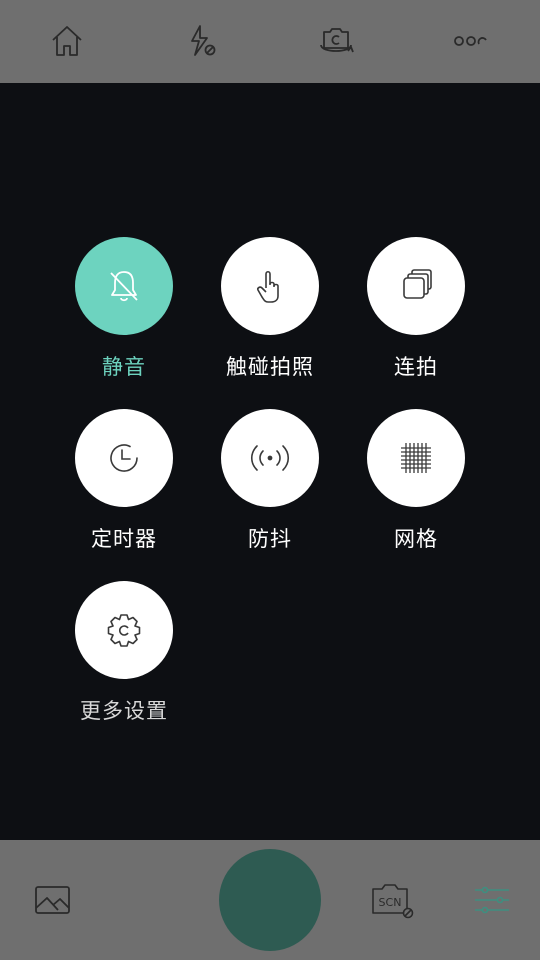 The width and height of the screenshot is (540, 960). What do you see at coordinates (492, 900) in the screenshot?
I see `settings-sliders-icon` at bounding box center [492, 900].